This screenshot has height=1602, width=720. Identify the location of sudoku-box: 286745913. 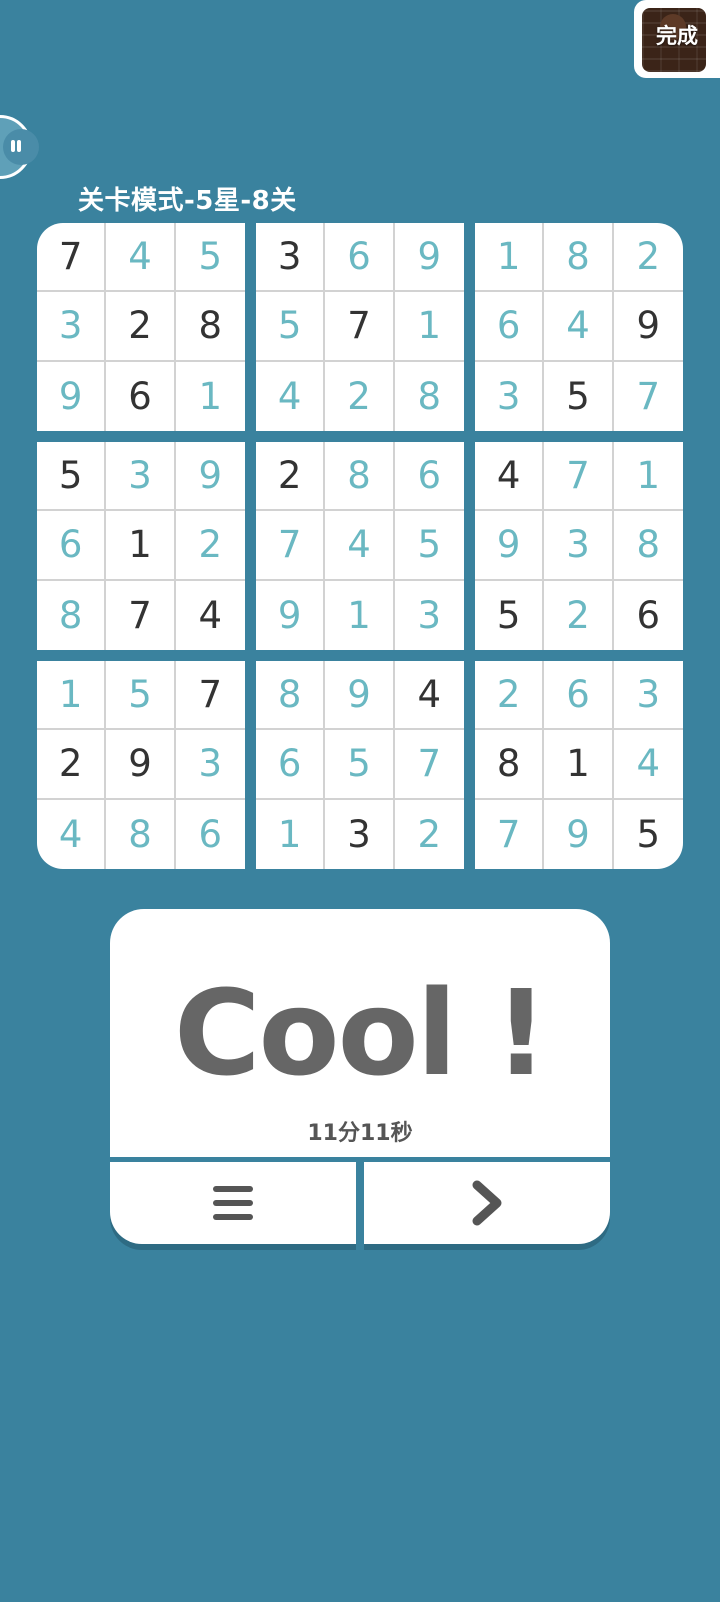
(360, 546).